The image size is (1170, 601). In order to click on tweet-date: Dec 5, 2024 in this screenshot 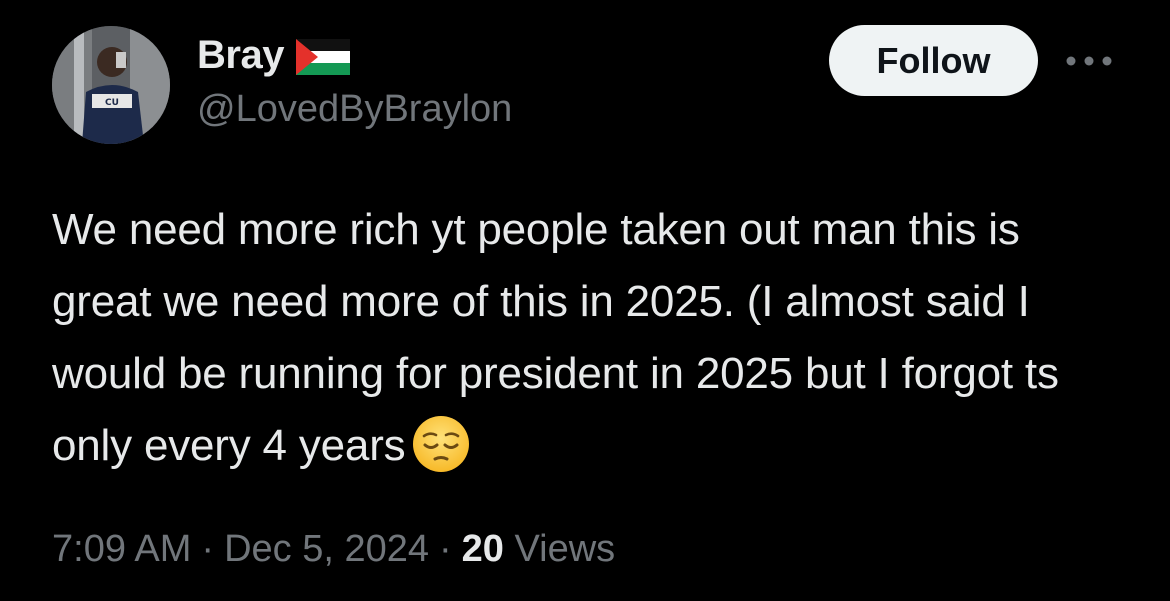, I will do `click(326, 549)`.